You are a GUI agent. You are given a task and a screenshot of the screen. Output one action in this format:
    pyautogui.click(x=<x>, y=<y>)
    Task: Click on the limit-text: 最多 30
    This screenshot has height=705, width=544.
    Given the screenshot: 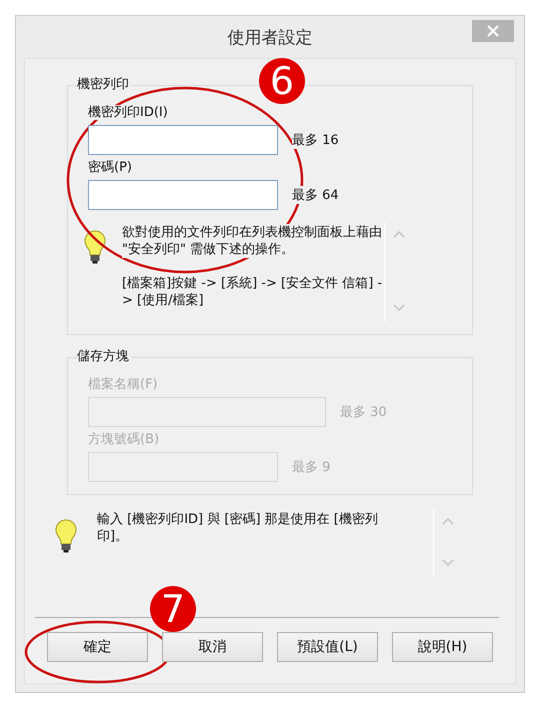 What is the action you would take?
    pyautogui.click(x=363, y=412)
    